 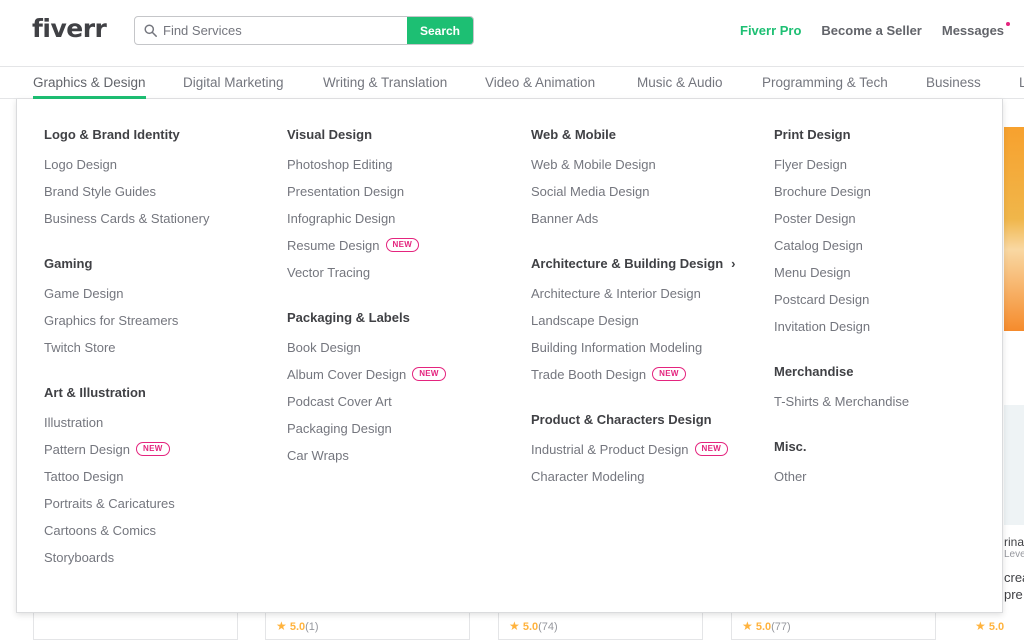 What do you see at coordinates (766, 626) in the screenshot?
I see `gig-rating: ★ 5.0(77)` at bounding box center [766, 626].